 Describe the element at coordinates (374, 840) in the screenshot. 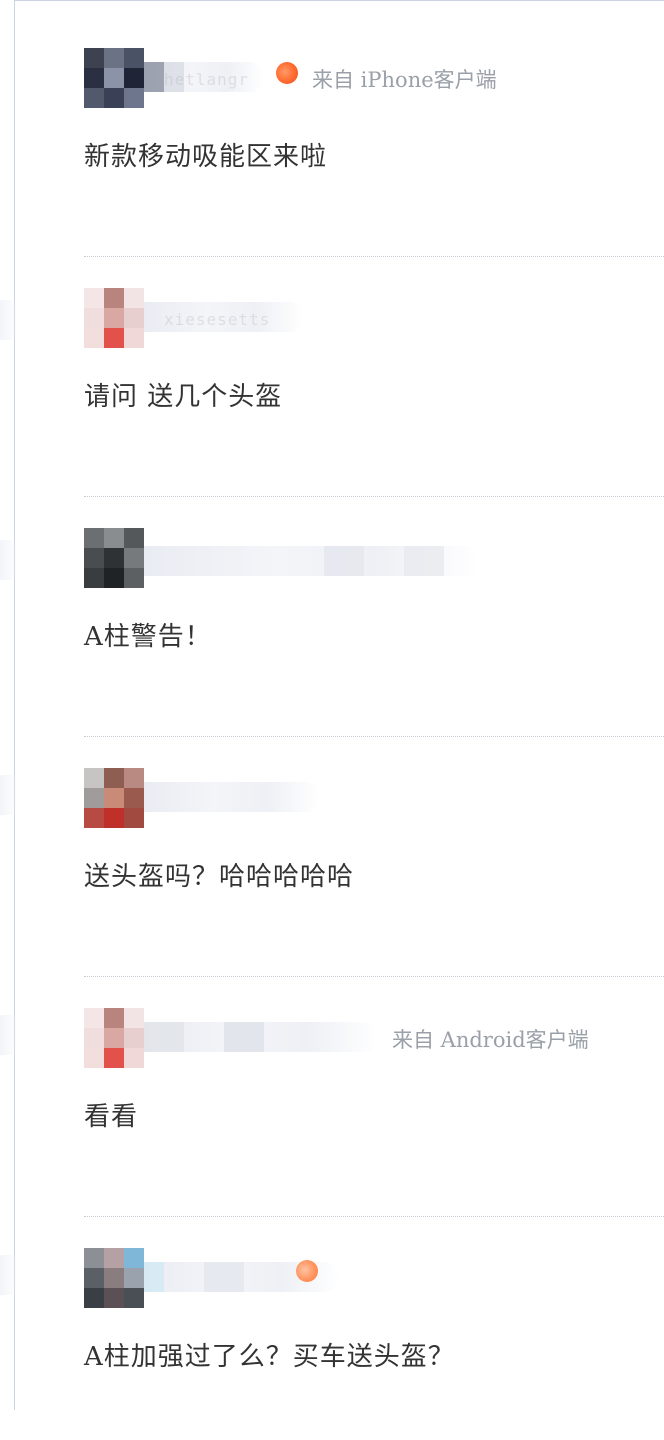

I see `comment-item: 送头盔吗？哈哈哈哈哈` at that location.